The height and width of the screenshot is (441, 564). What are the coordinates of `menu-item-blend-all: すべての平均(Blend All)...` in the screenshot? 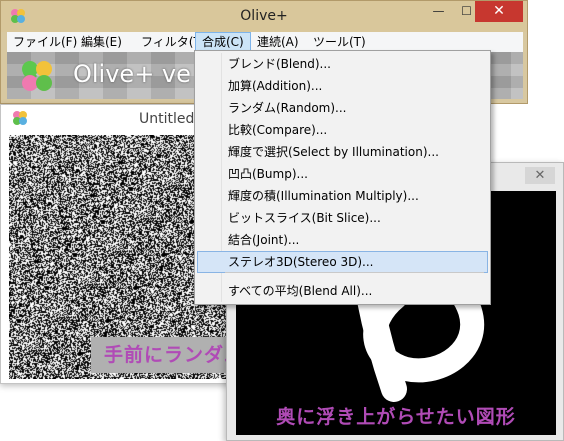 It's located at (342, 291).